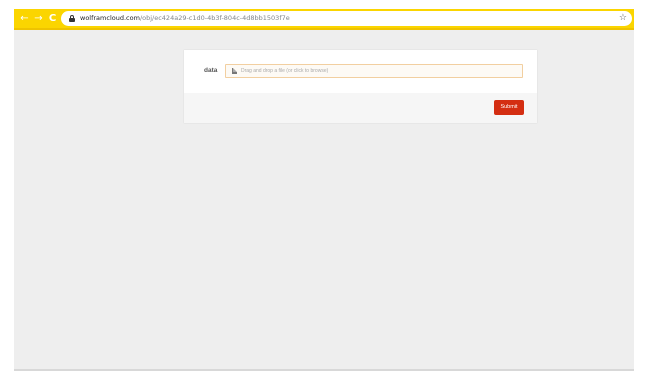 The width and height of the screenshot is (653, 388). Describe the element at coordinates (360, 108) in the screenshot. I see `form-footer: Submit` at that location.